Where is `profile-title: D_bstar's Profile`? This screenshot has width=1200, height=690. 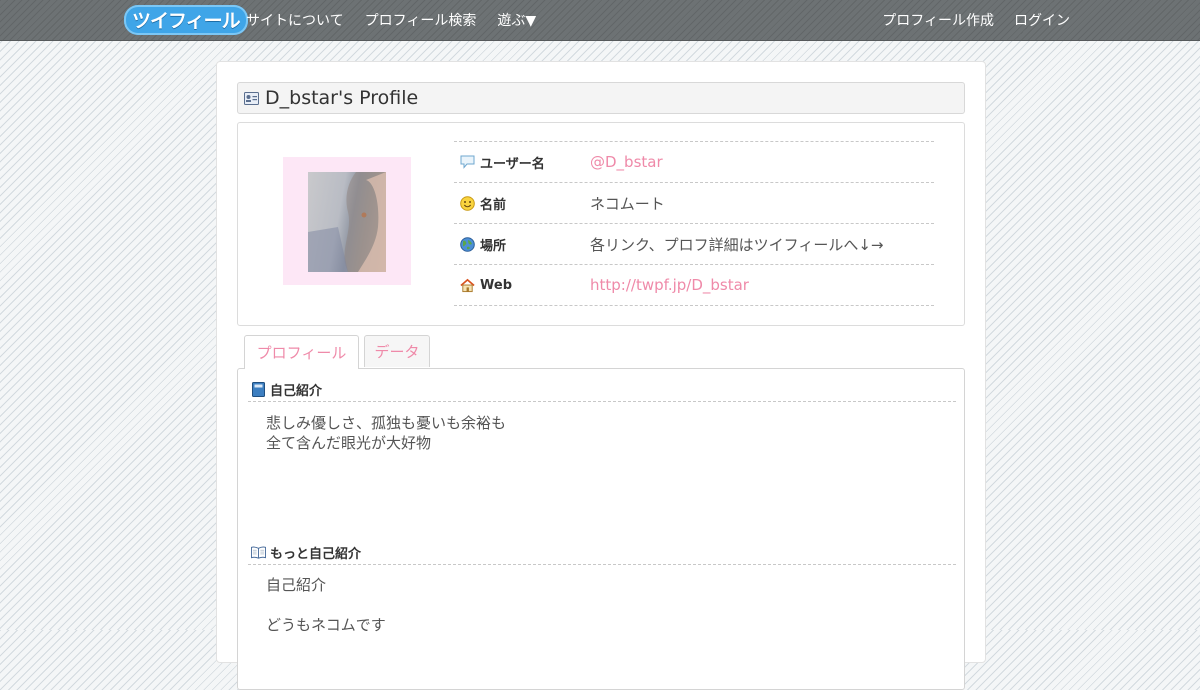 profile-title: D_bstar's Profile is located at coordinates (342, 98).